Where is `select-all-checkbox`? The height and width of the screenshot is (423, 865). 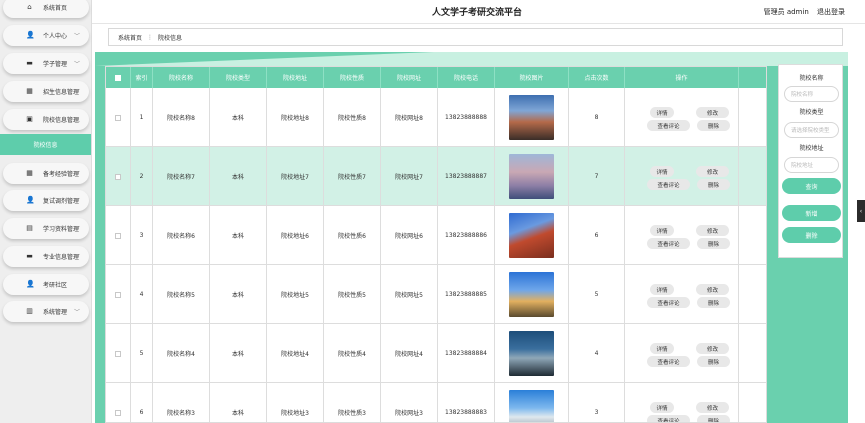 select-all-checkbox is located at coordinates (118, 77).